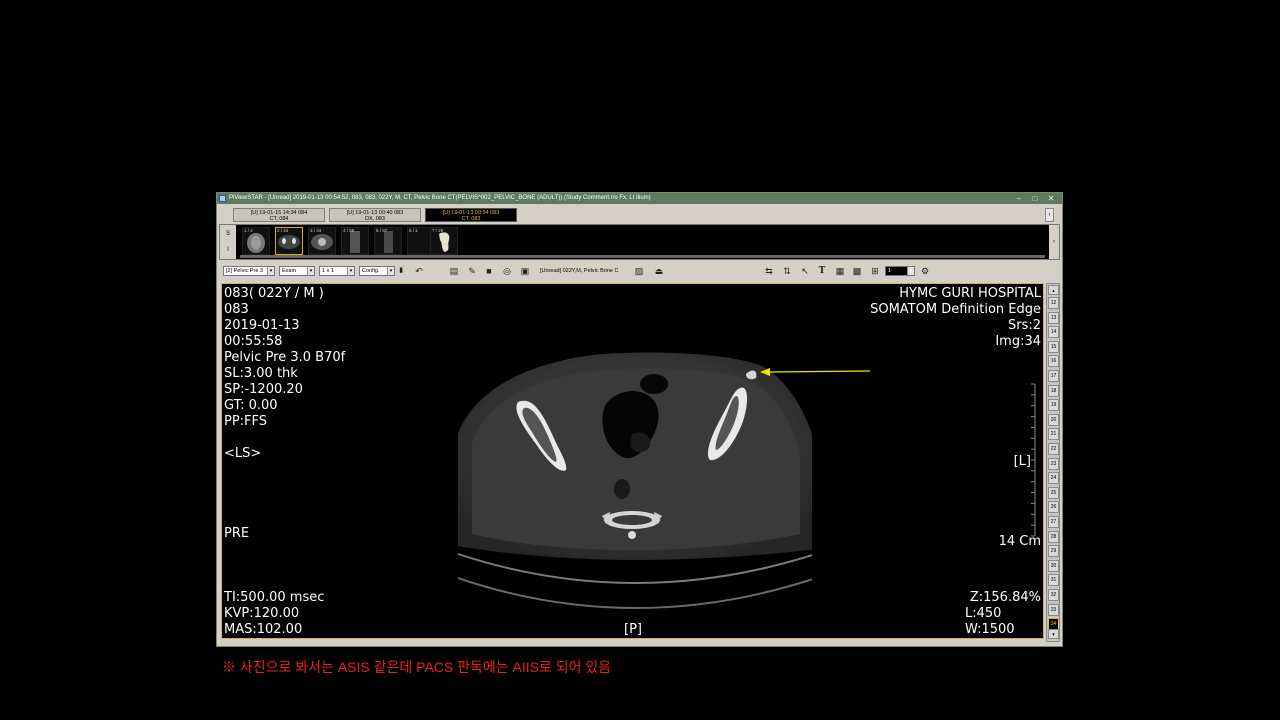 The image size is (1280, 720). I want to click on overlay-ls: <LS>, so click(243, 453).